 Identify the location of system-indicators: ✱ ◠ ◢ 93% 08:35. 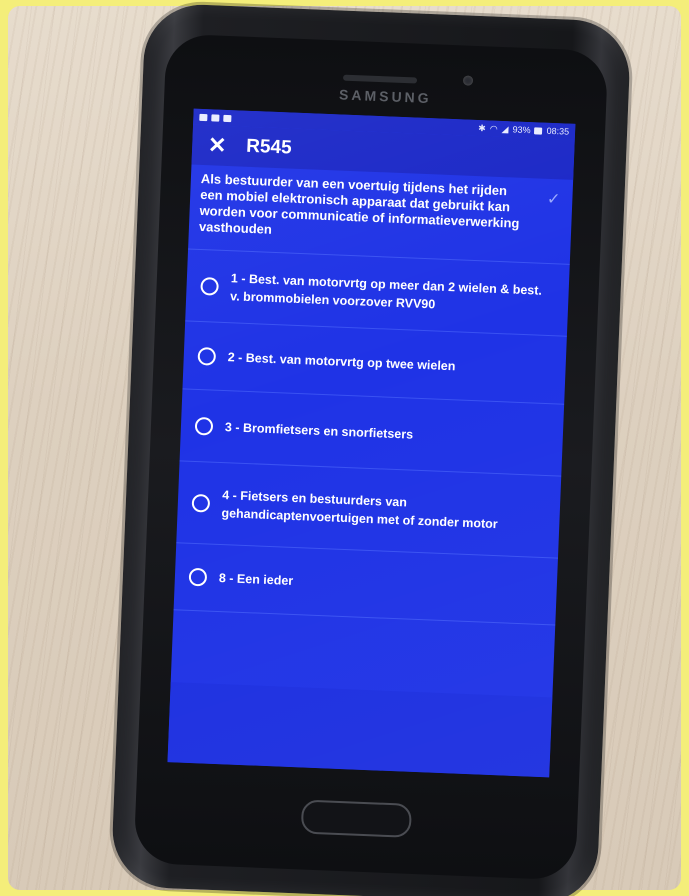
(523, 130).